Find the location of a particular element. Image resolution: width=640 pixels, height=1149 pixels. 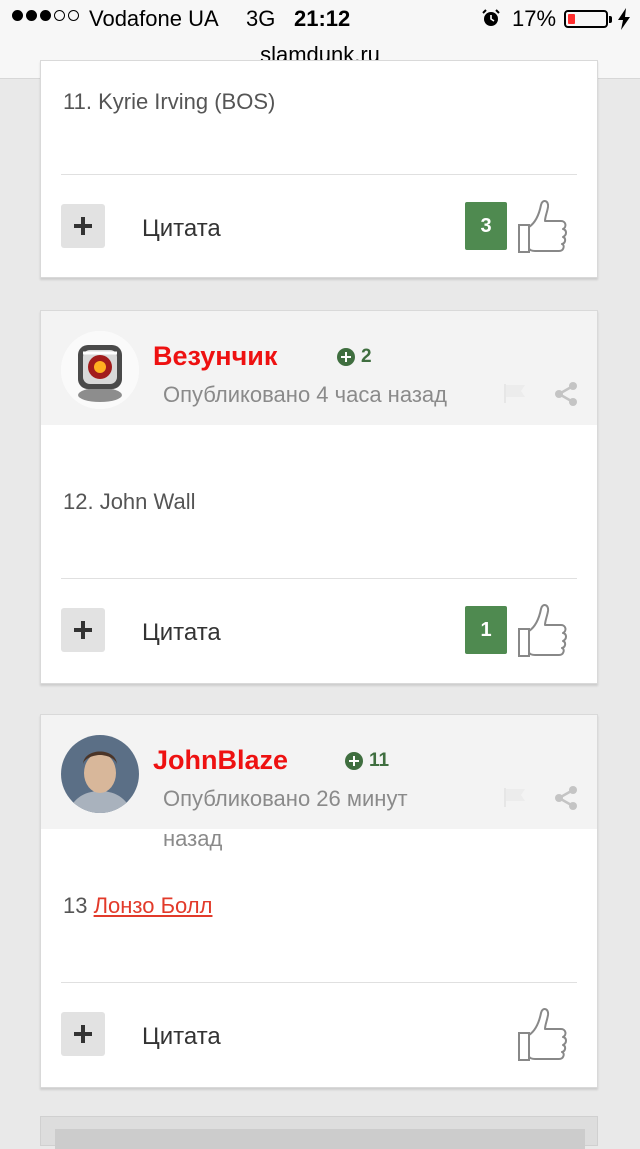

like-count-badge: 1 is located at coordinates (486, 630).